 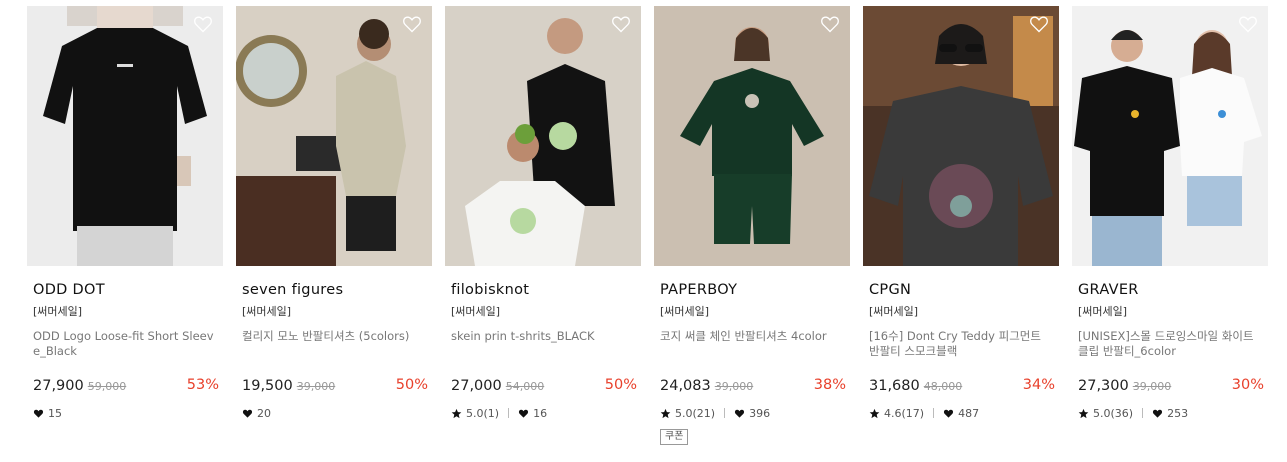 I want to click on discount-rate: 34%, so click(x=1038, y=385).